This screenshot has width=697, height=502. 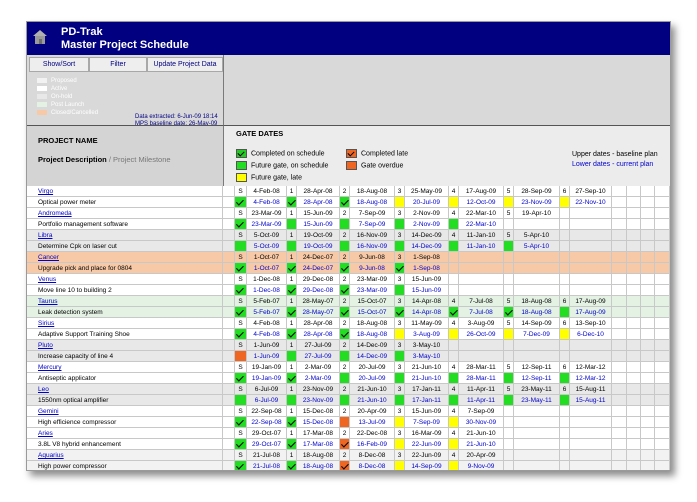 I want to click on gate-baseline-date: 28-May-07, so click(x=318, y=301).